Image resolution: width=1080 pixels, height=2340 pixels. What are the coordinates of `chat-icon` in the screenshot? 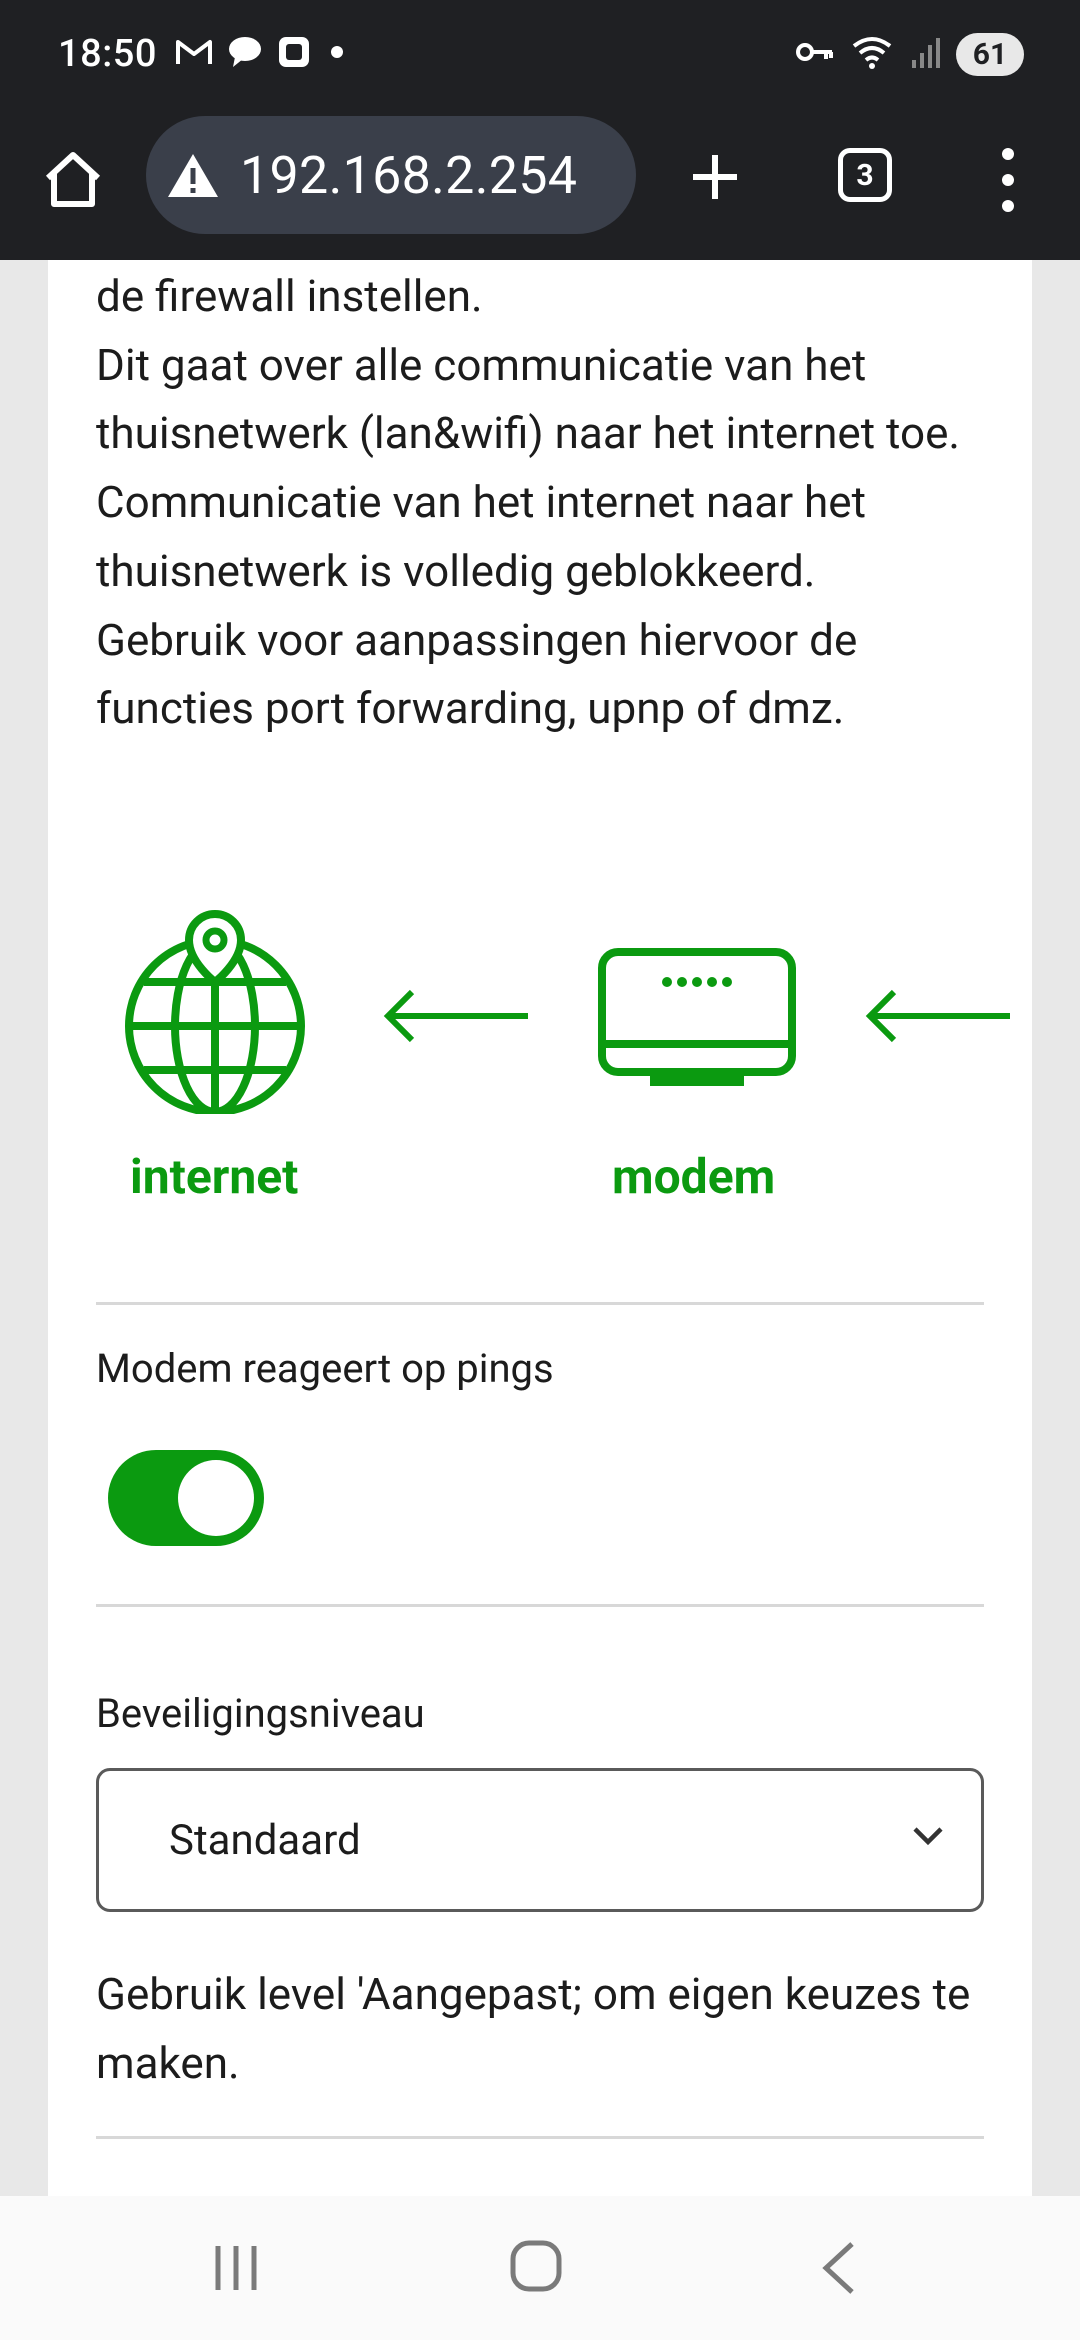 It's located at (245, 54).